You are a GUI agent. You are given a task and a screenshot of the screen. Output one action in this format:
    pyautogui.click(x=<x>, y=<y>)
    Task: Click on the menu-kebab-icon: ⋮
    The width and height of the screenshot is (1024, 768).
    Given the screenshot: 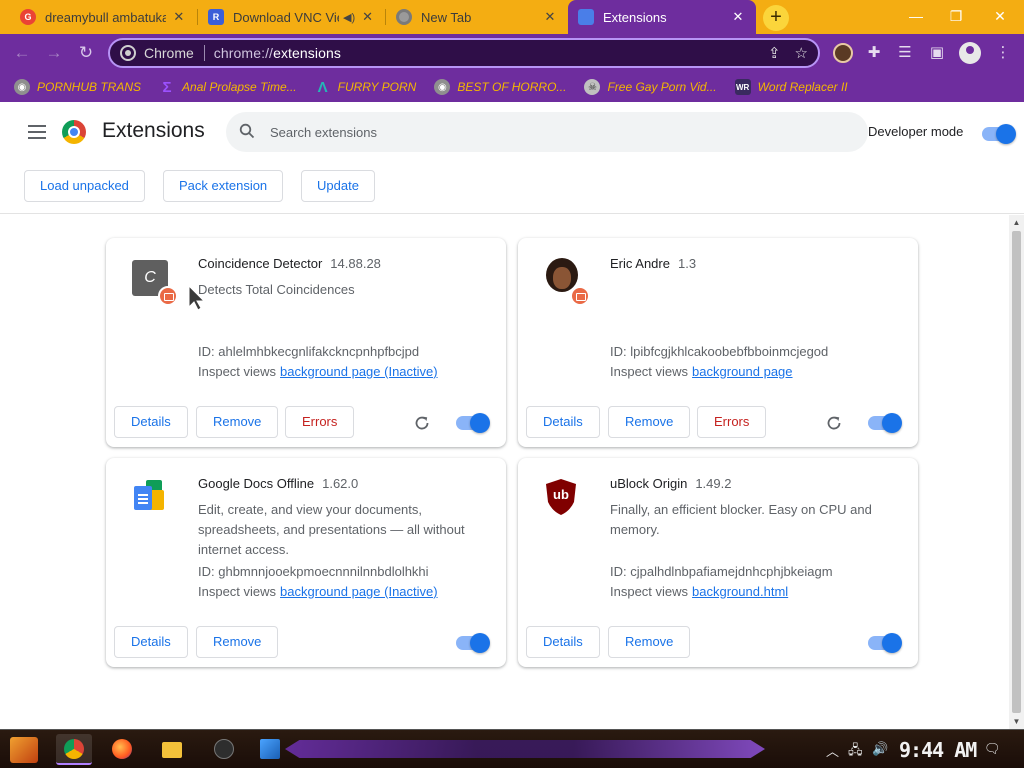 What is the action you would take?
    pyautogui.click(x=1003, y=53)
    